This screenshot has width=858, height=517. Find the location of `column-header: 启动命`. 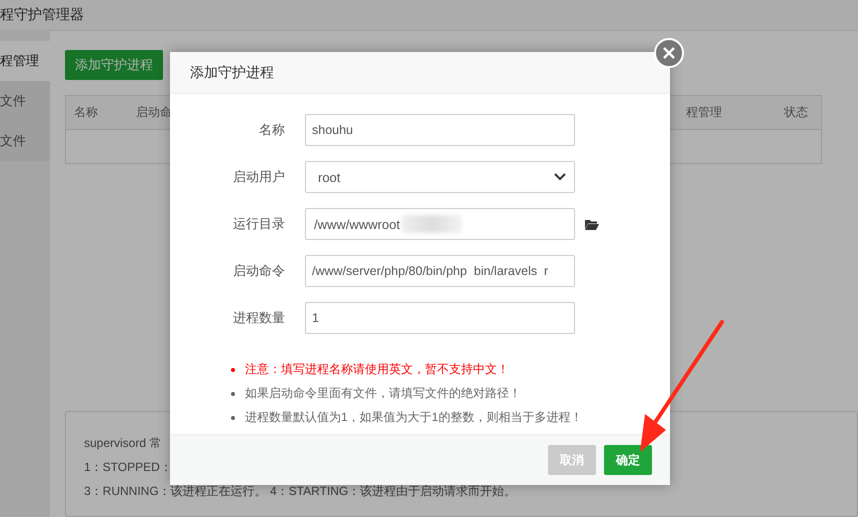

column-header: 启动命 is located at coordinates (154, 112).